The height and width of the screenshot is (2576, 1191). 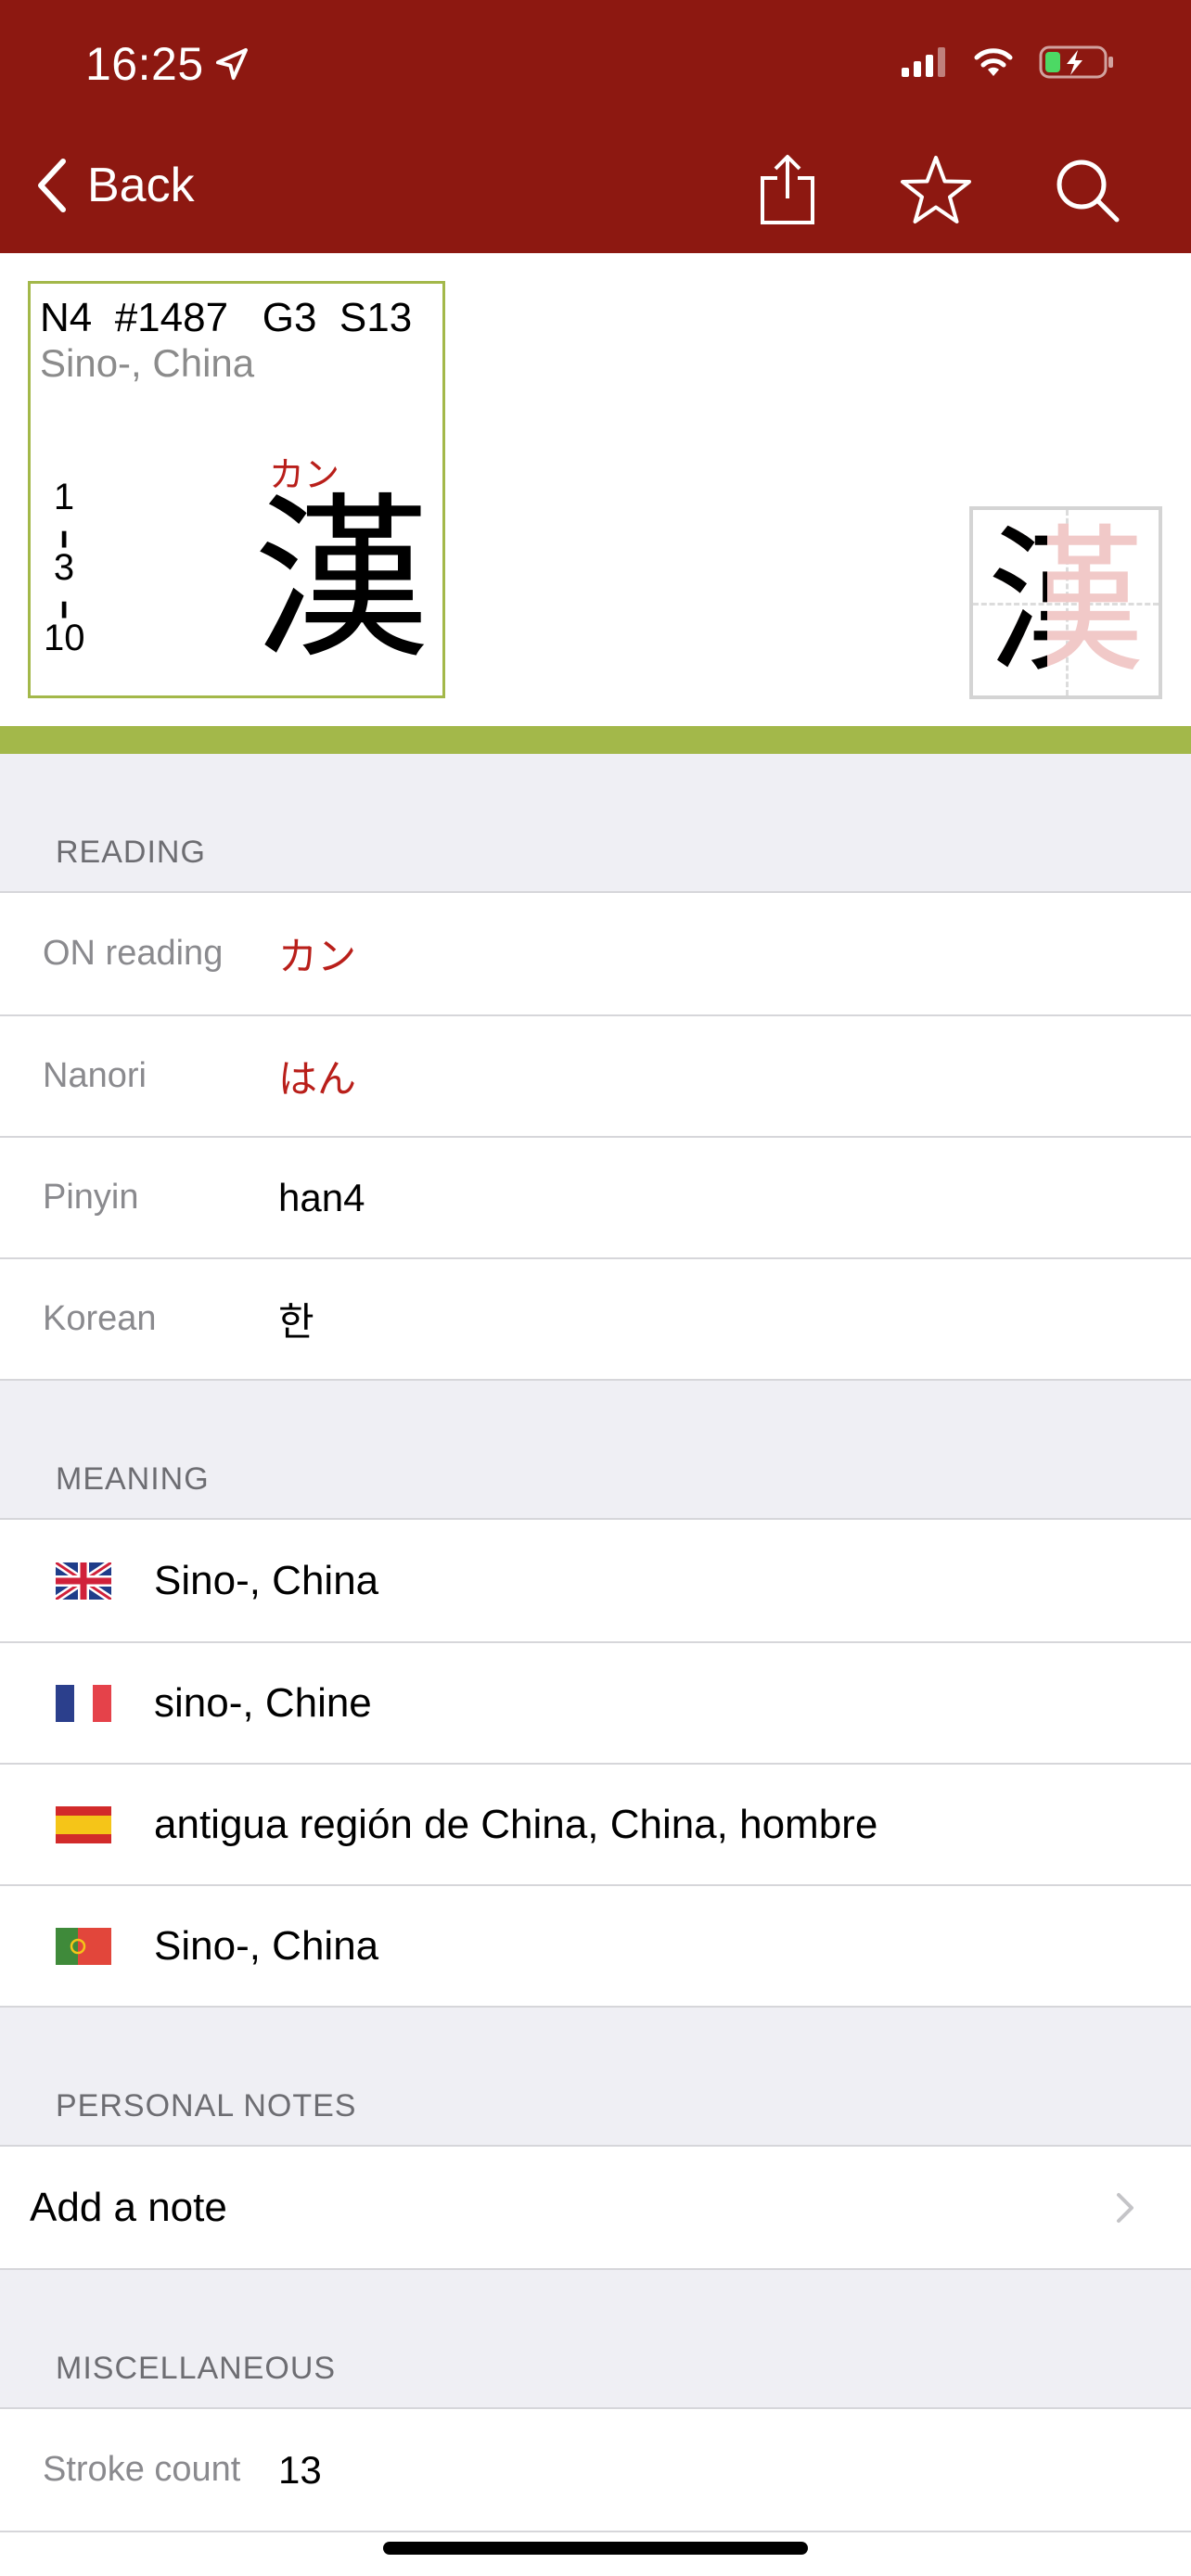 What do you see at coordinates (83, 1703) in the screenshot?
I see `france-flag-icon` at bounding box center [83, 1703].